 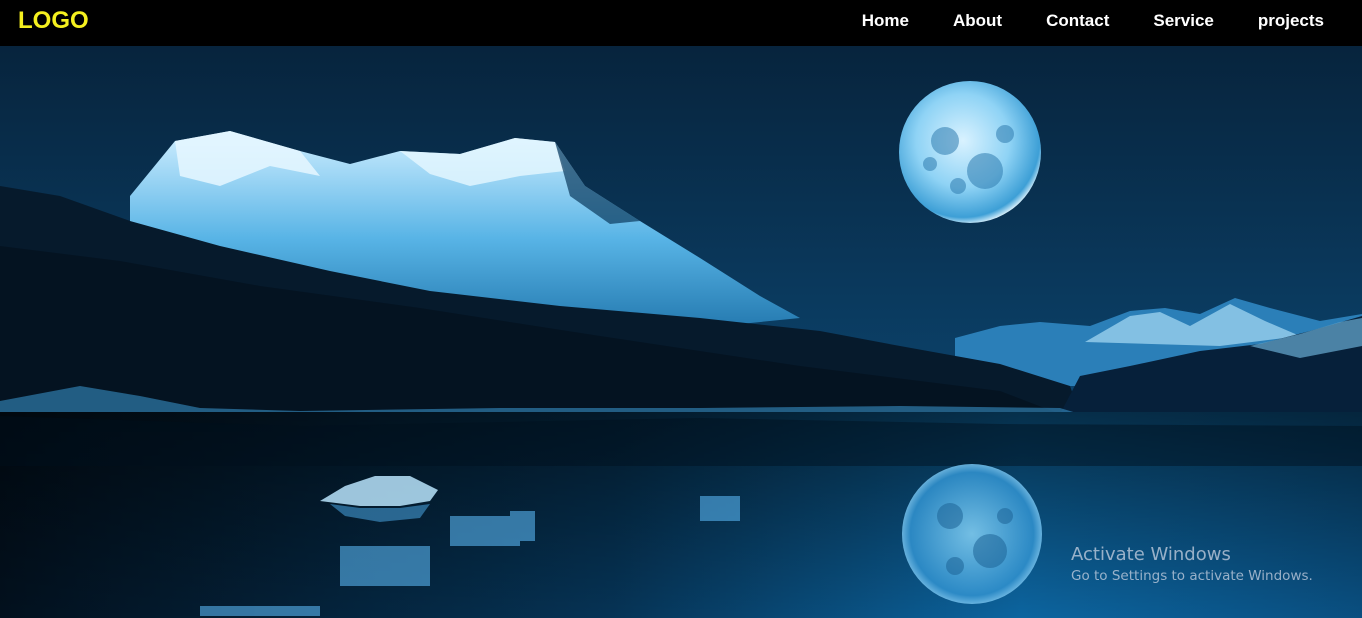 What do you see at coordinates (972, 534) in the screenshot?
I see `moon-reflection` at bounding box center [972, 534].